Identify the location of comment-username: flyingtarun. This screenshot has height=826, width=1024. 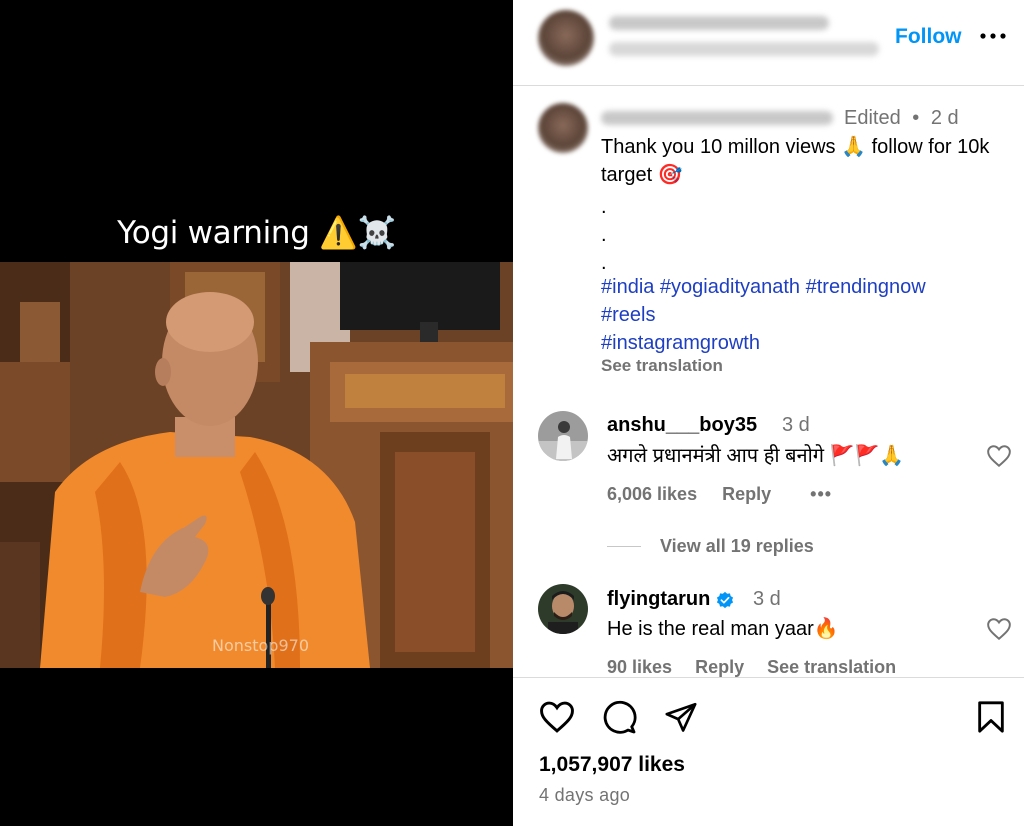
(670, 599).